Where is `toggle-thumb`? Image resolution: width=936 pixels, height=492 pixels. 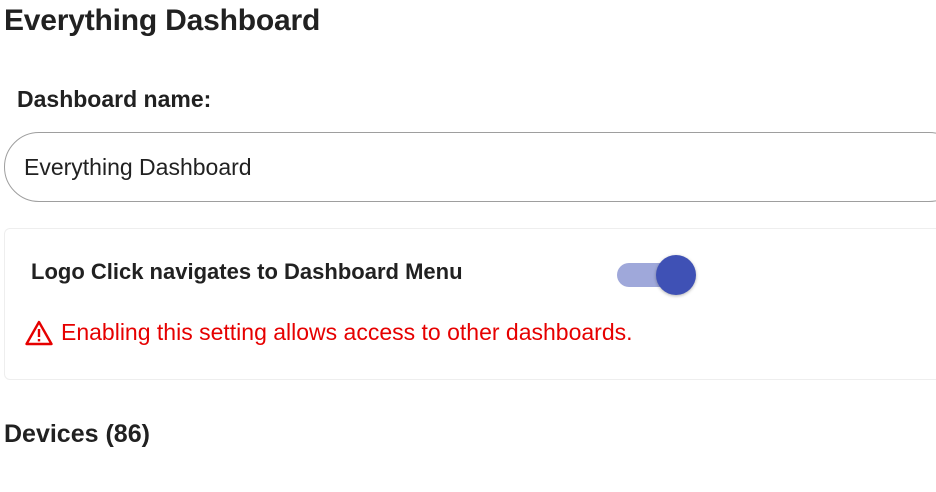 toggle-thumb is located at coordinates (676, 275).